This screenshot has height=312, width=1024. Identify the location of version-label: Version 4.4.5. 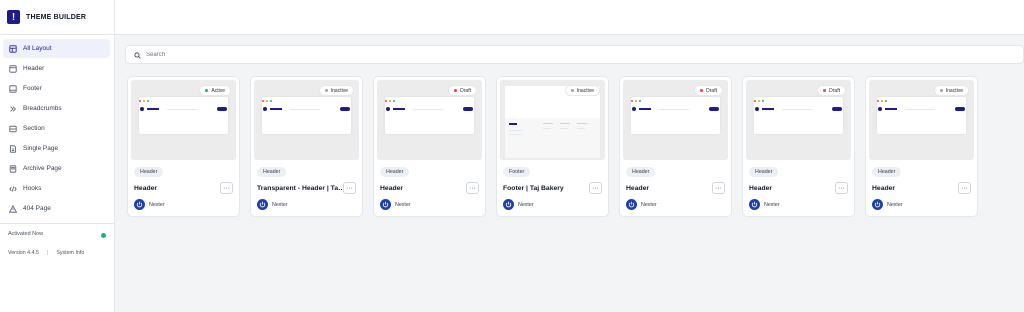
(23, 253).